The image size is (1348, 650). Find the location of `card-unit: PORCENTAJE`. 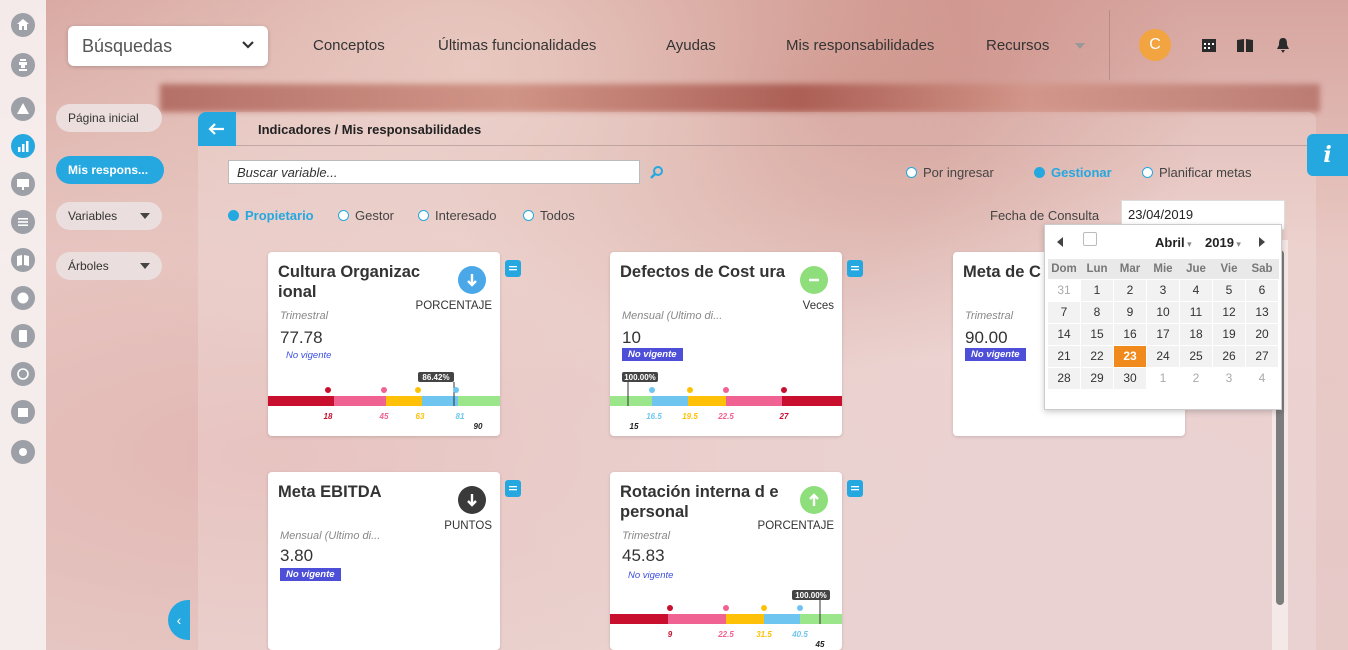

card-unit: PORCENTAJE is located at coordinates (795, 526).